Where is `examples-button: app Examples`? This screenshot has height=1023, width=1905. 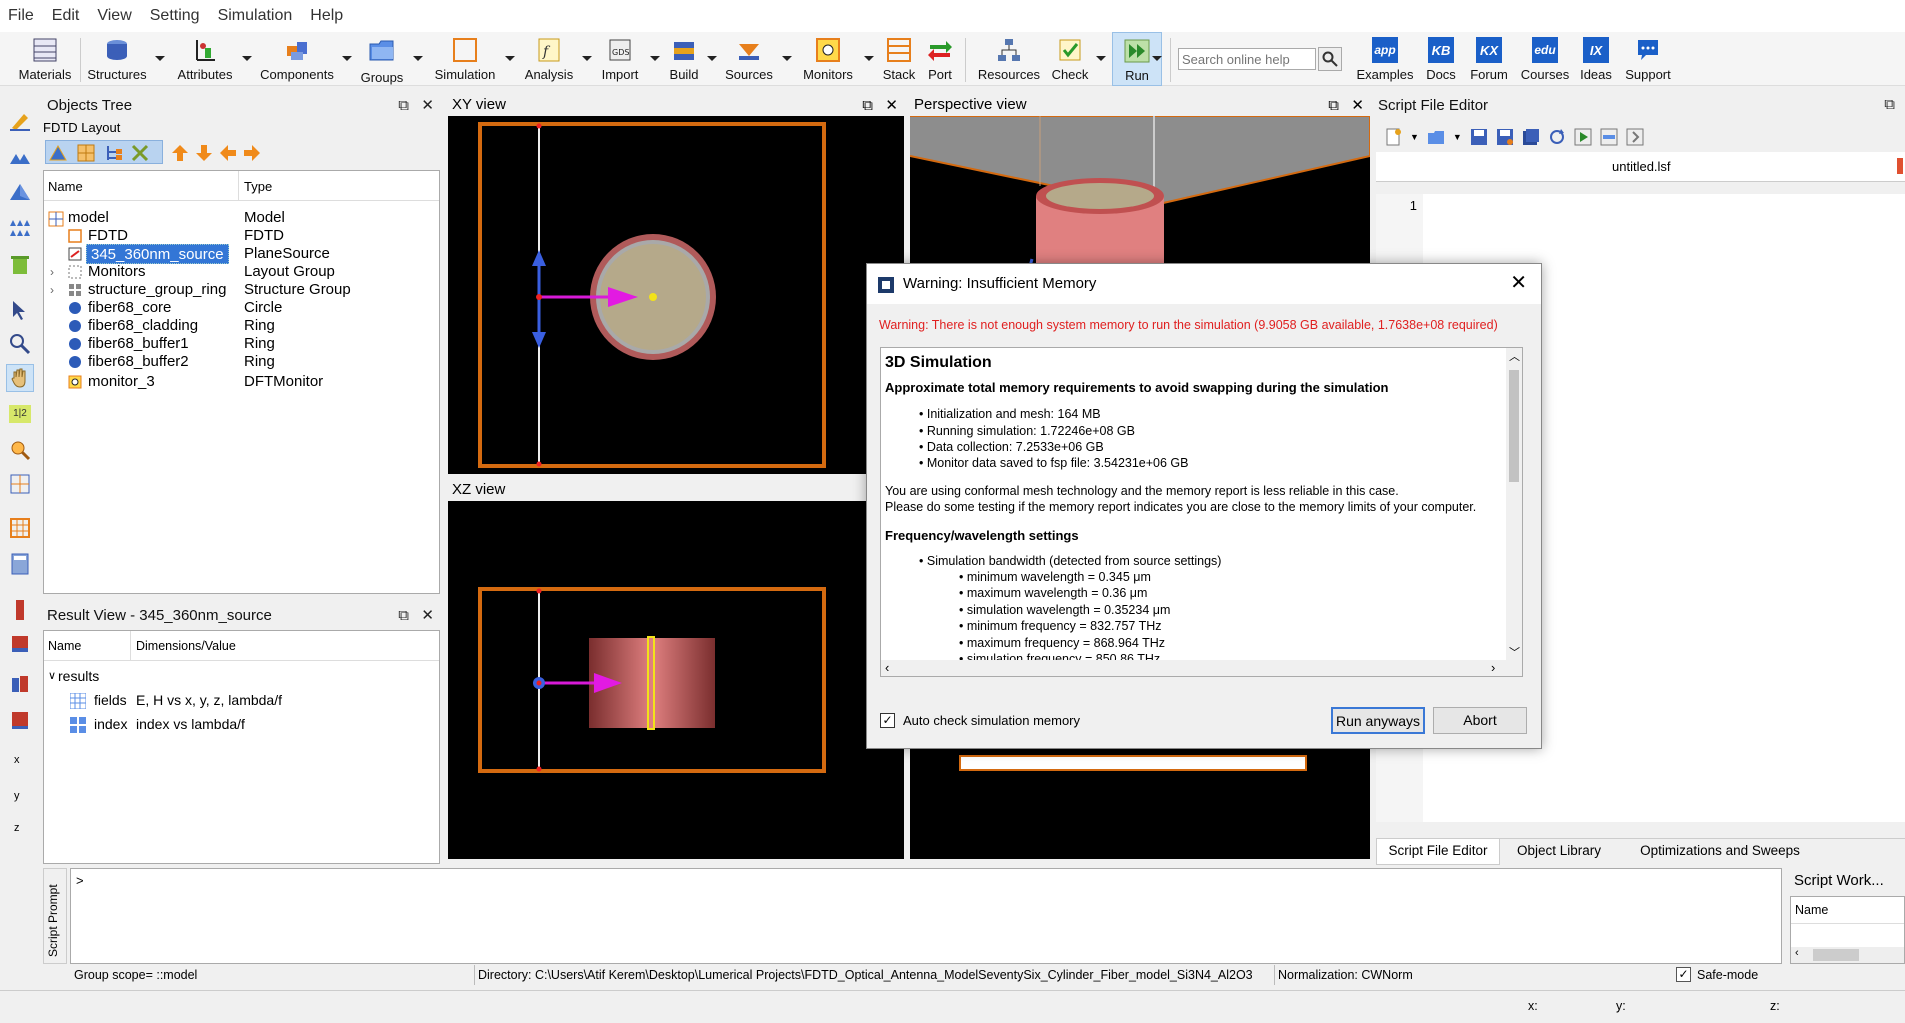 examples-button: app Examples is located at coordinates (1385, 59).